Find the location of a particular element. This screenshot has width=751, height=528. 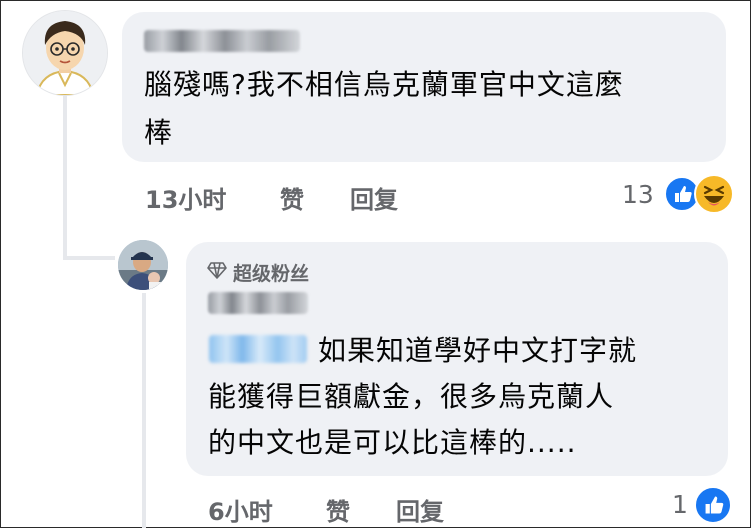

comment-reaction-count: 13 is located at coordinates (638, 194).